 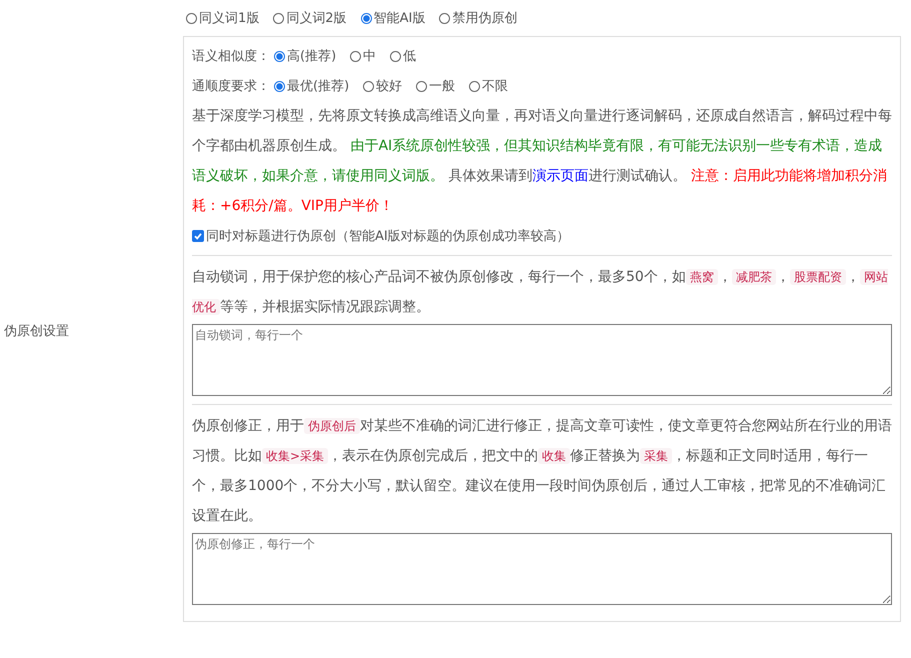 I want to click on section-label: 伪原创设置, so click(x=36, y=331).